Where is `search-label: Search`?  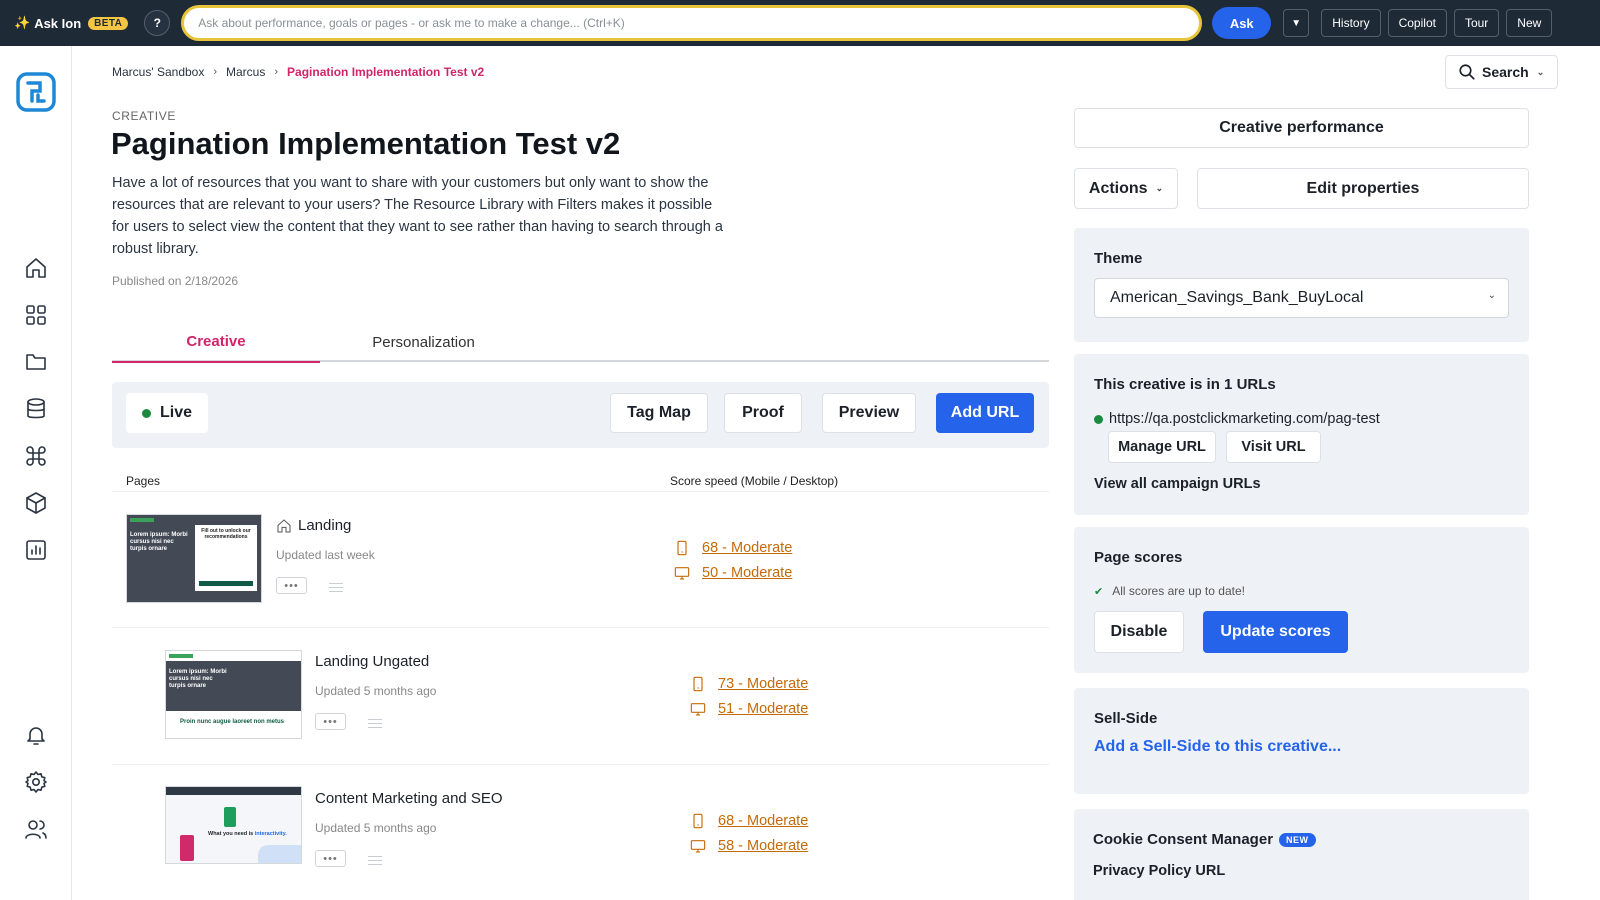
search-label: Search is located at coordinates (1505, 72).